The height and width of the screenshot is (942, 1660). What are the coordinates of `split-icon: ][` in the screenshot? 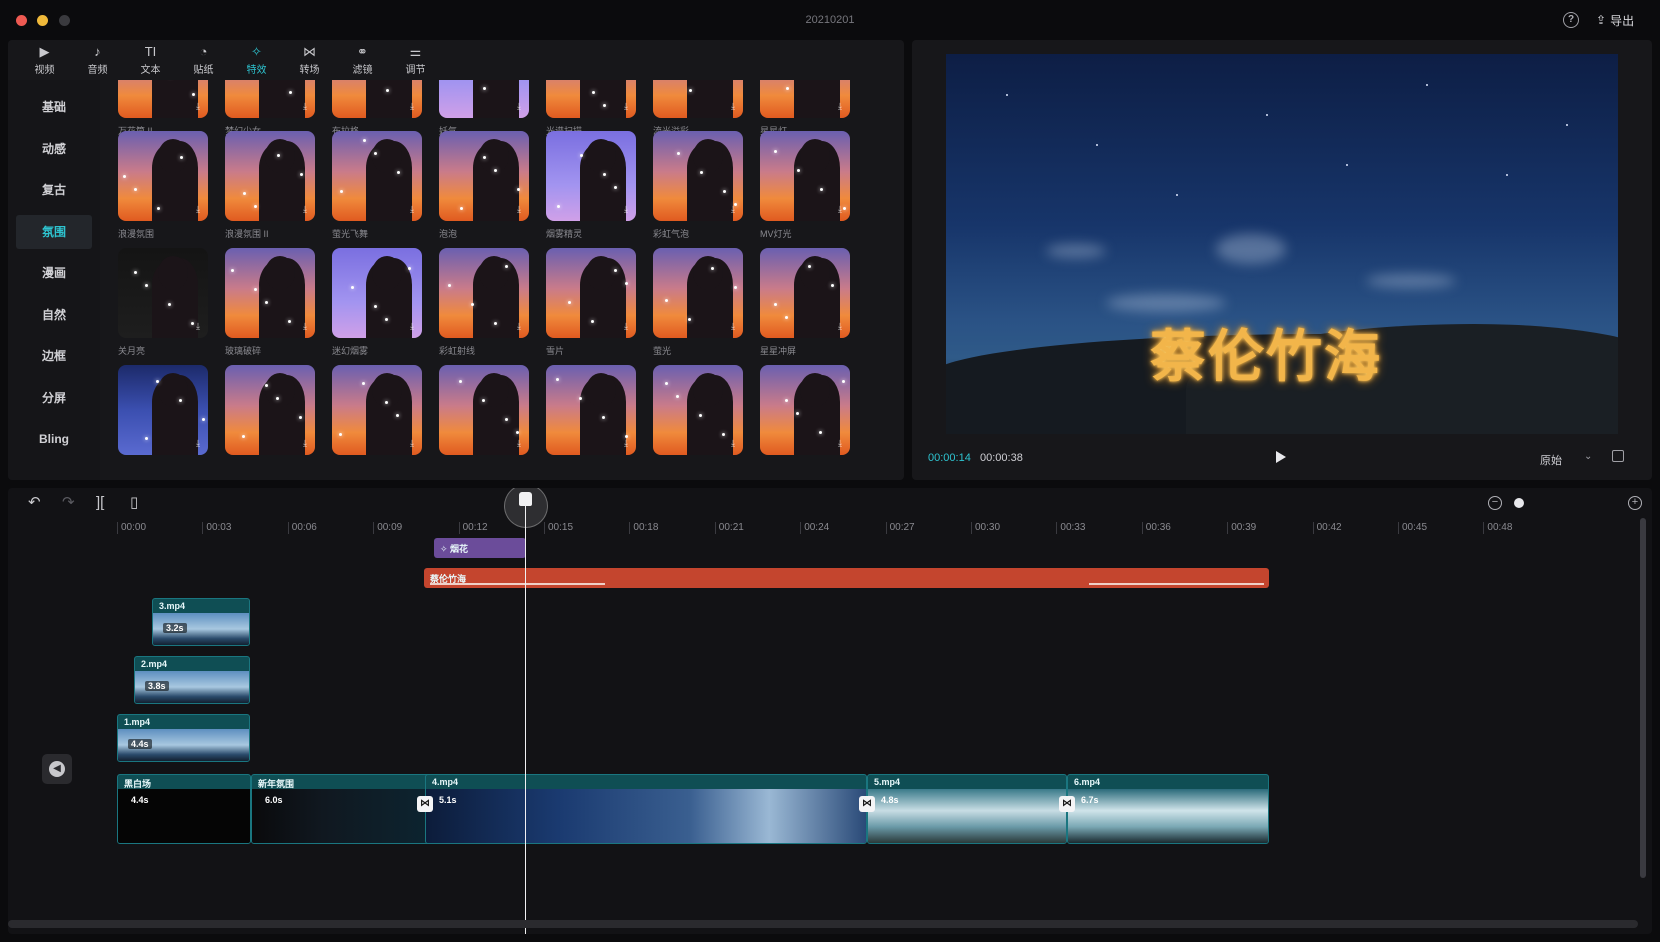 It's located at (100, 503).